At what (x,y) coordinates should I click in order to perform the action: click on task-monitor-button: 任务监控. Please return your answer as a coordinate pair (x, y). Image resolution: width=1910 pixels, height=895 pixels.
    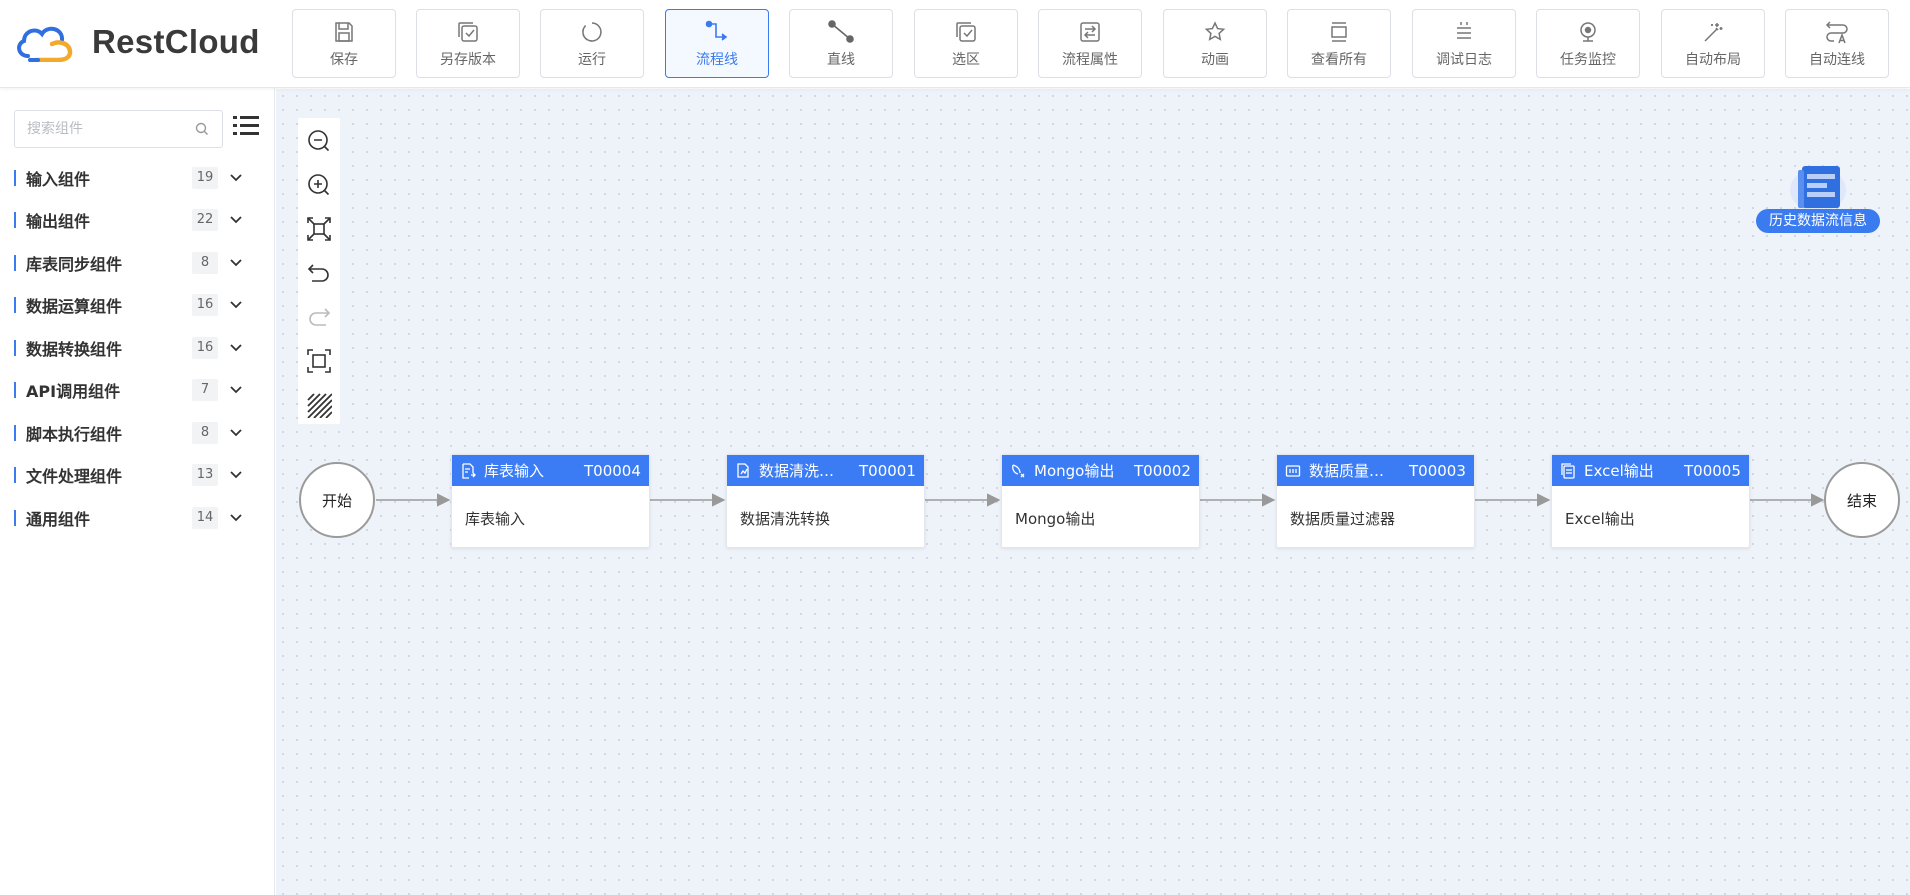
    Looking at the image, I should click on (1588, 43).